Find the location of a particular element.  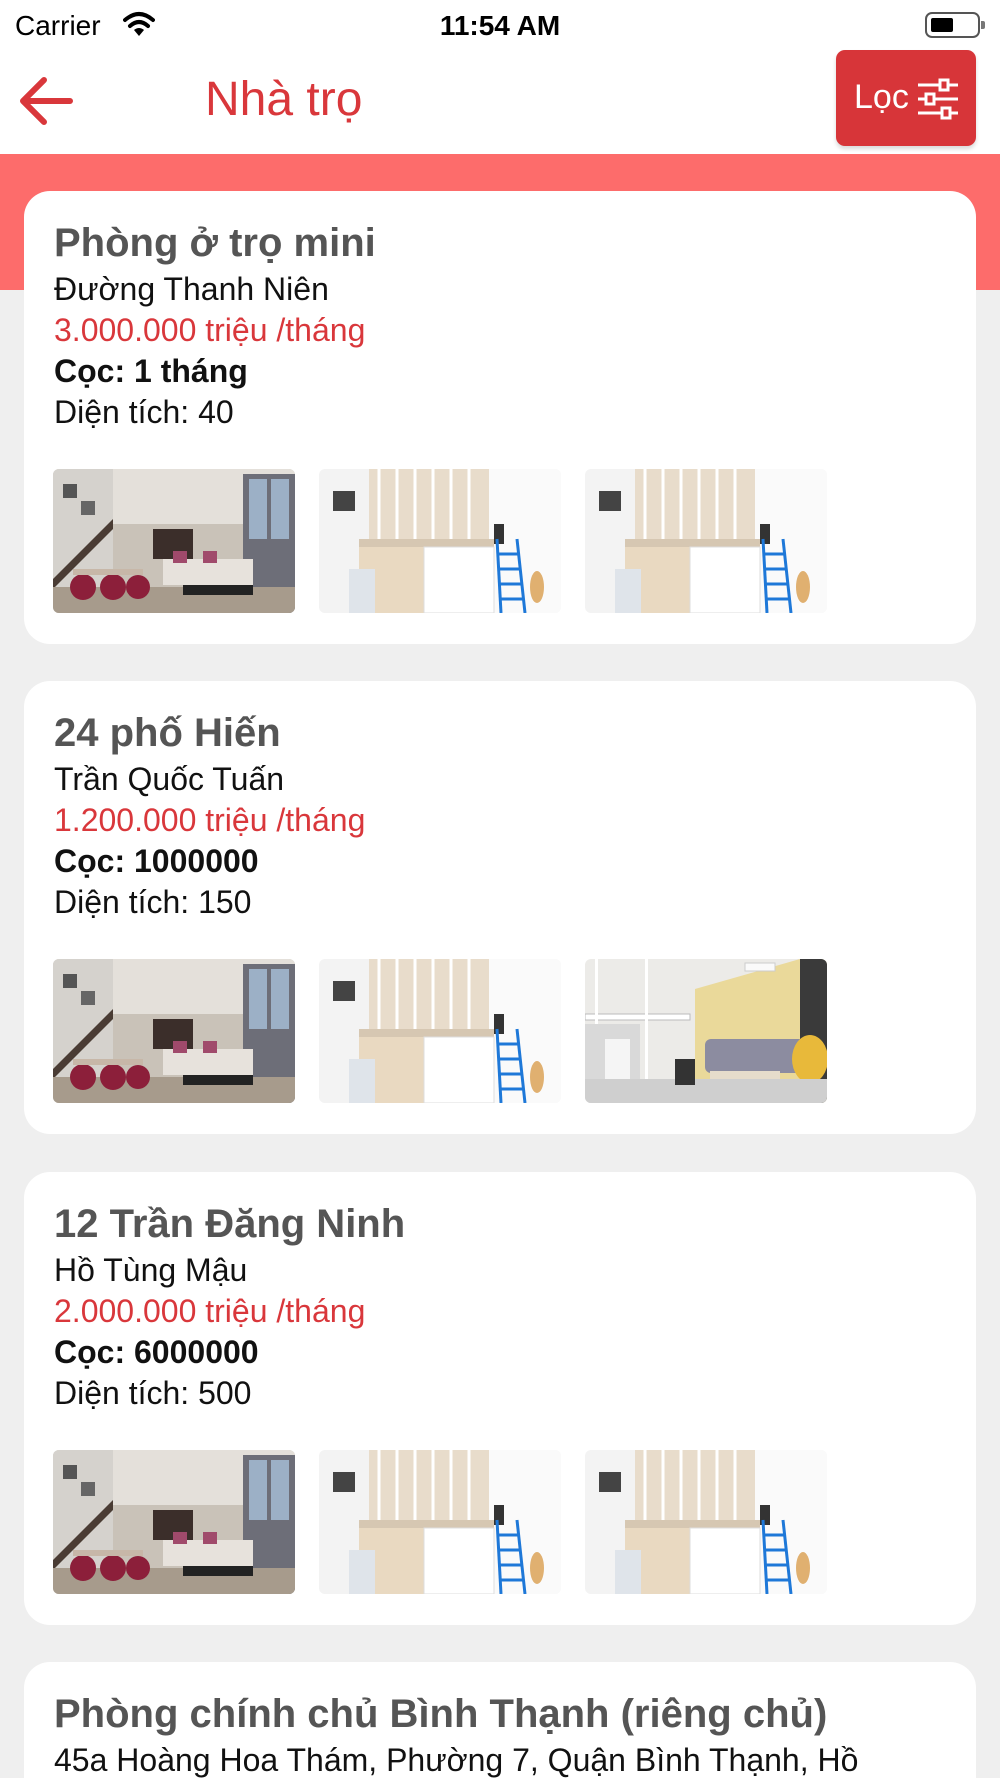

status-bar: Carrier 11:54 AM is located at coordinates (500, 25).